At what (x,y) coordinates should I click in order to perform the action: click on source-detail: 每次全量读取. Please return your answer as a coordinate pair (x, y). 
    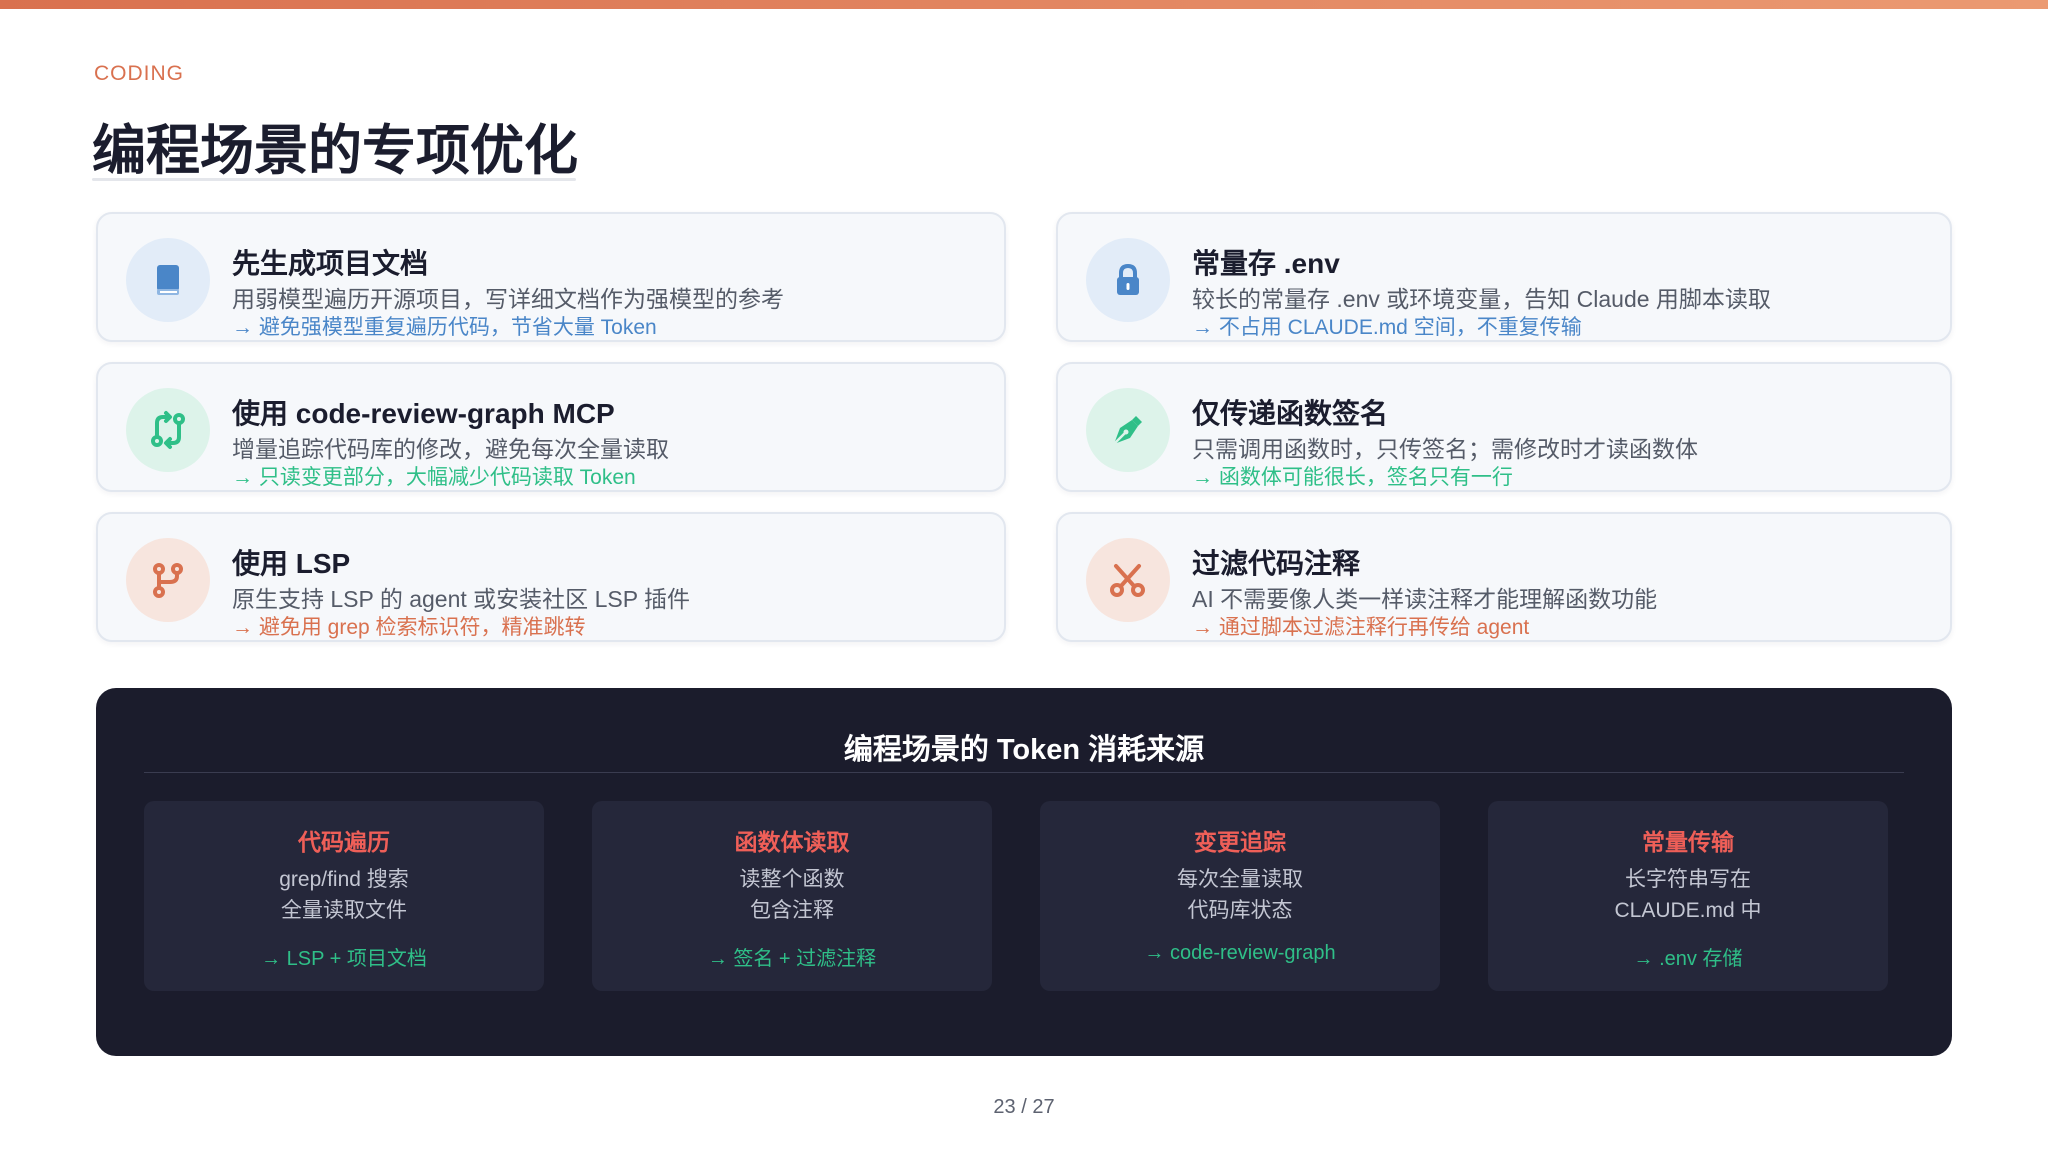
    Looking at the image, I should click on (1240, 879).